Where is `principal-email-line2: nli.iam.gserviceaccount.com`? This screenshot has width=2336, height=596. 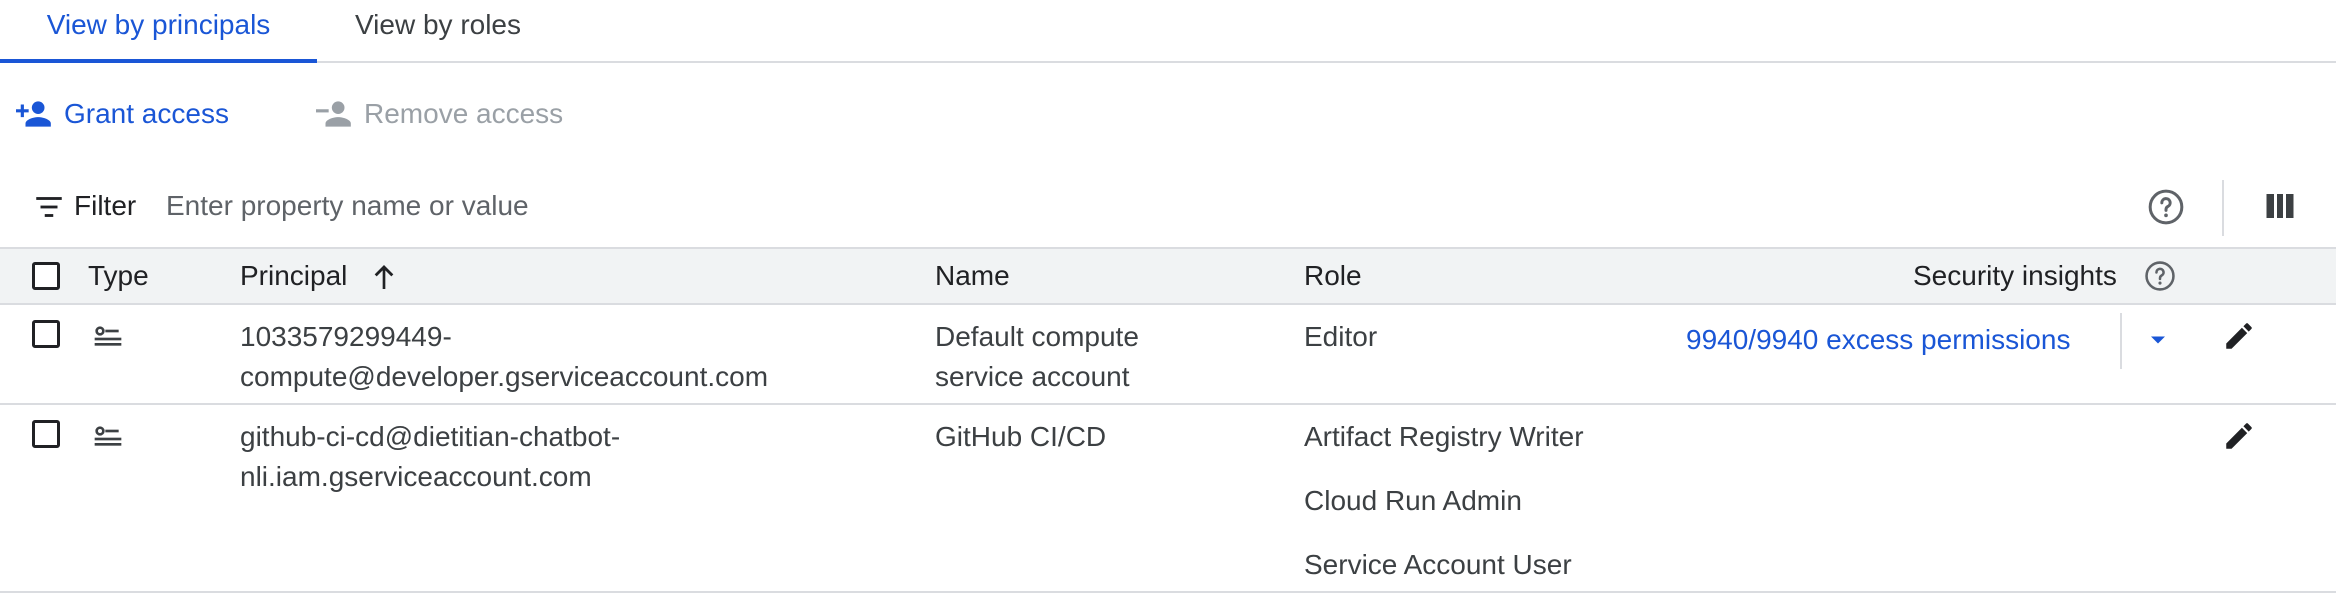 principal-email-line2: nli.iam.gserviceaccount.com is located at coordinates (416, 476).